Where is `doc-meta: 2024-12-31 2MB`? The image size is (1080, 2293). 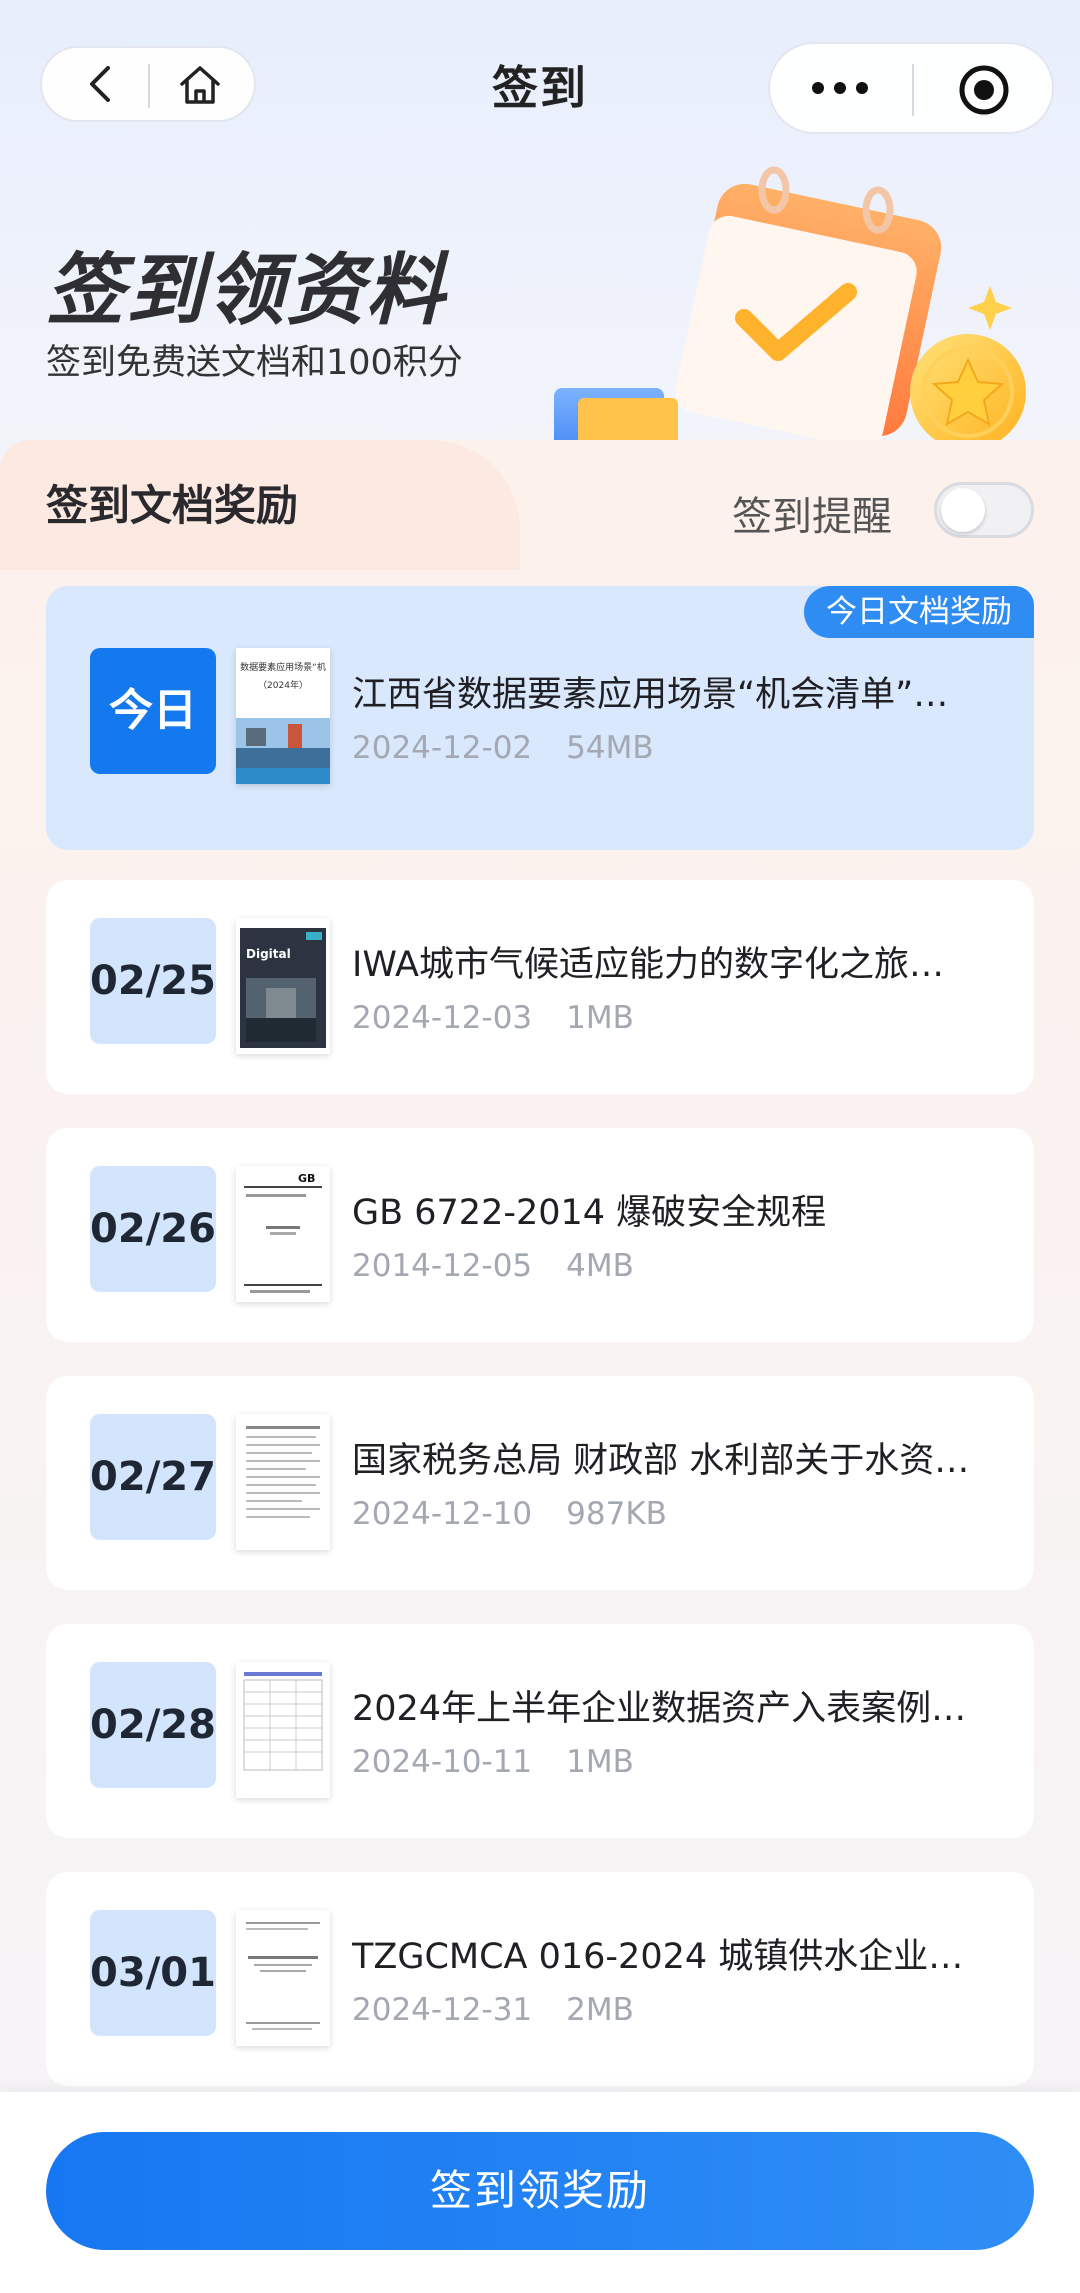
doc-meta: 2024-12-31 2MB is located at coordinates (493, 2010).